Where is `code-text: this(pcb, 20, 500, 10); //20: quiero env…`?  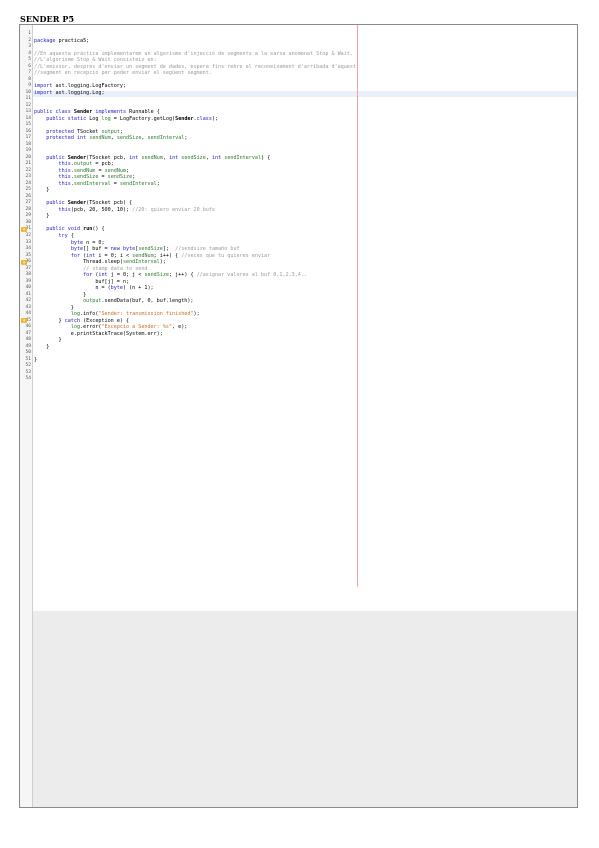 code-text: this(pcb, 20, 500, 10); //20: quiero env… is located at coordinates (136, 209).